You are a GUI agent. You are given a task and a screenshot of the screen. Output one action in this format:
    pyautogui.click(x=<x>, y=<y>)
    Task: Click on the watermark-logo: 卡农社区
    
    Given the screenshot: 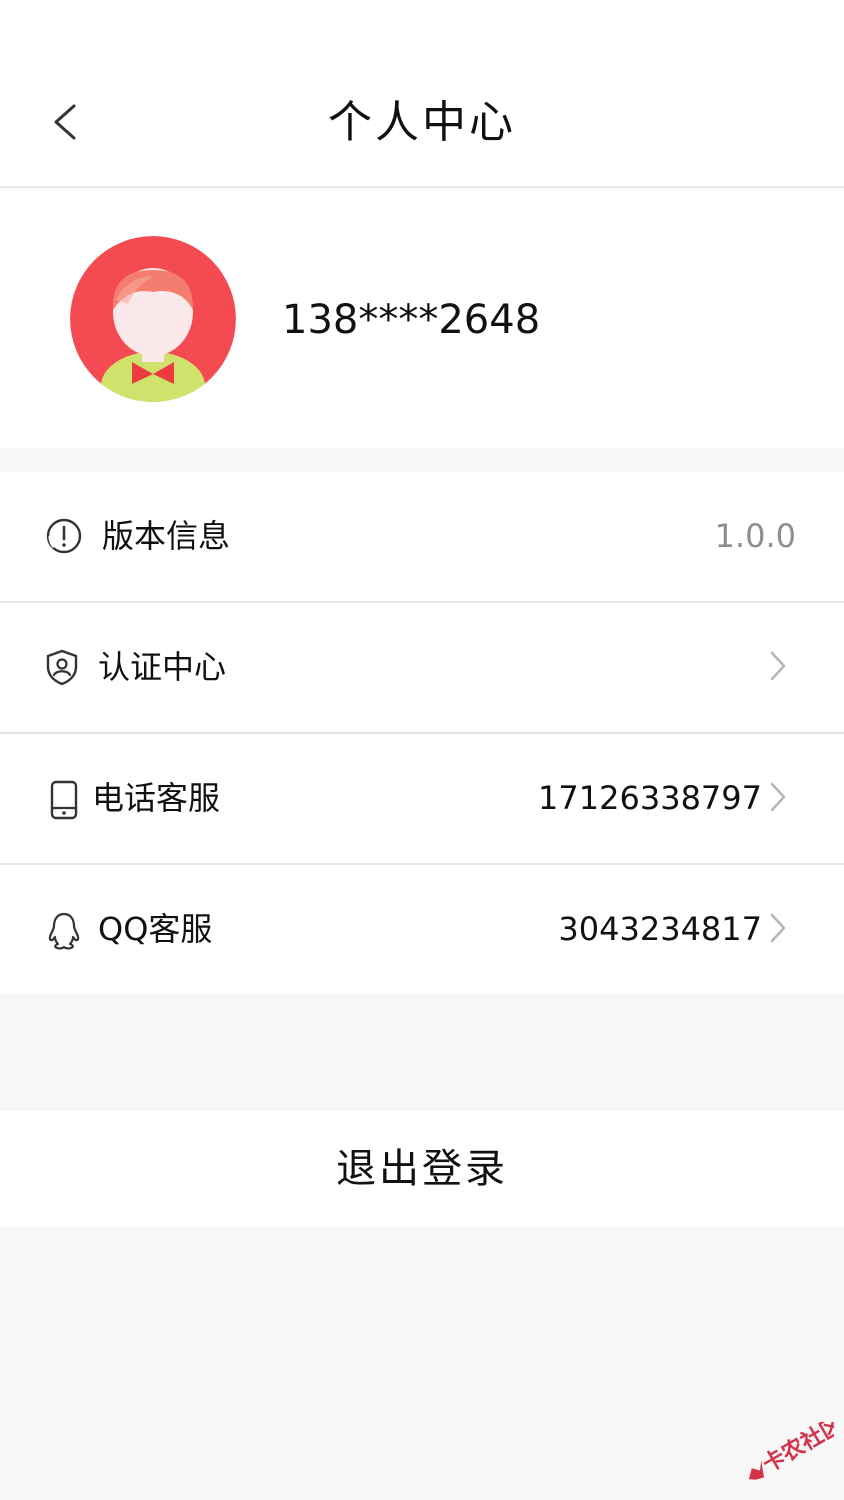 What is the action you would take?
    pyautogui.click(x=791, y=1451)
    